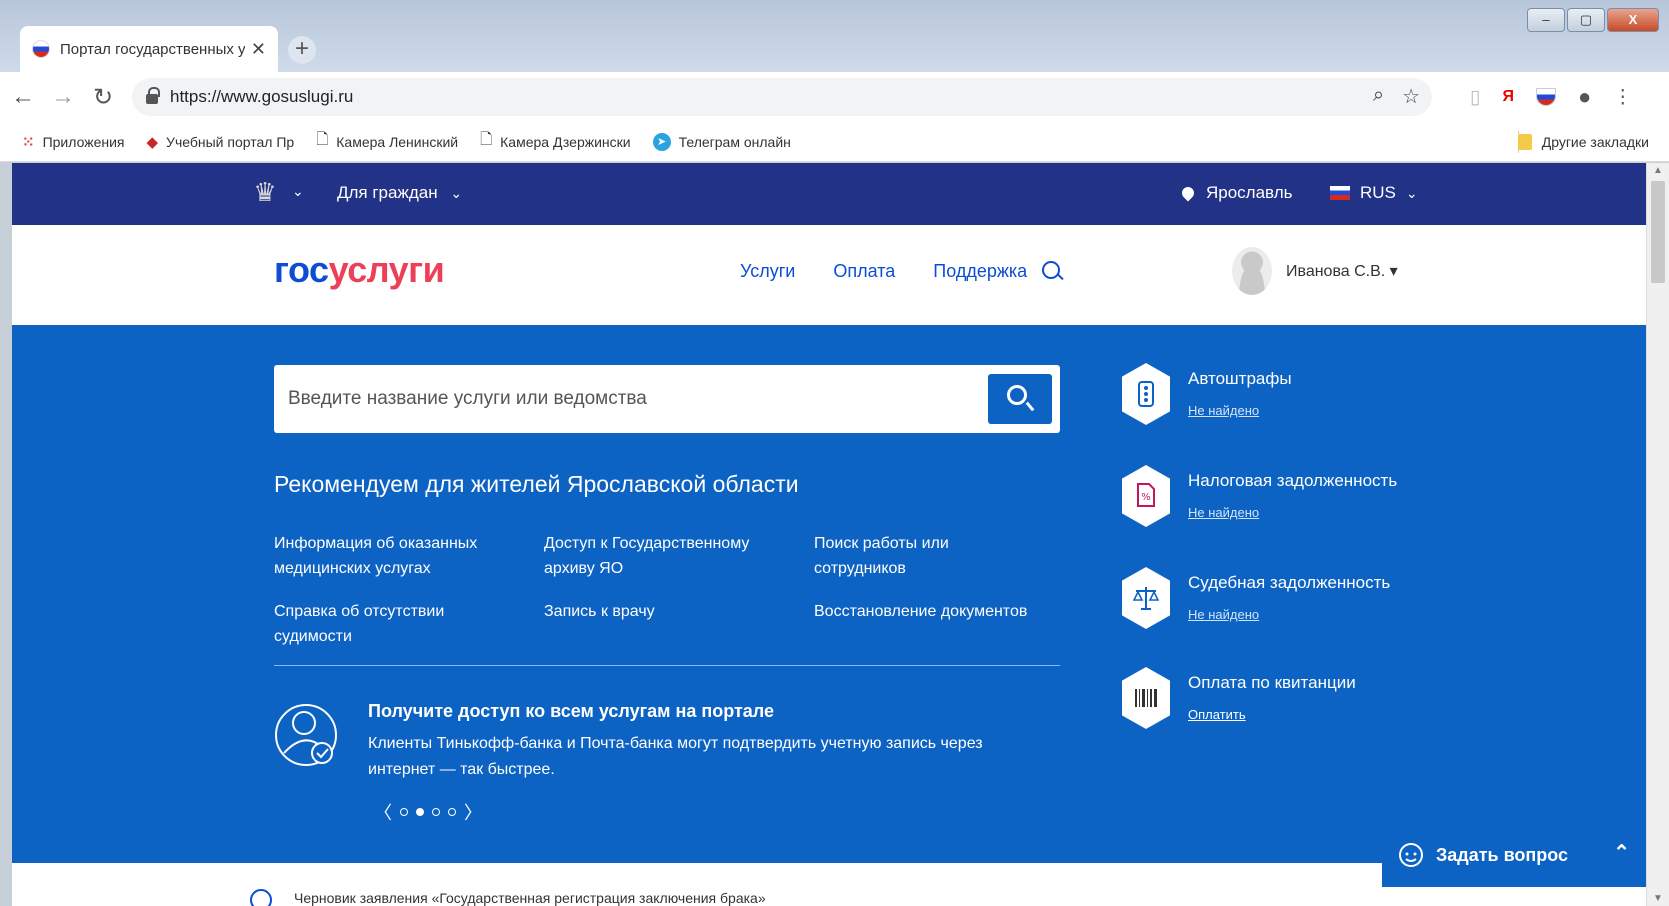  Describe the element at coordinates (258, 49) in the screenshot. I see `tab-close-icon: ✕` at that location.